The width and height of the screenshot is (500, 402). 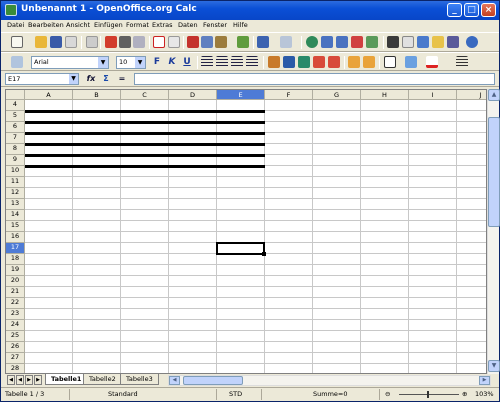 What do you see at coordinates (15, 204) in the screenshot?
I see `row-header-13: 13` at bounding box center [15, 204].